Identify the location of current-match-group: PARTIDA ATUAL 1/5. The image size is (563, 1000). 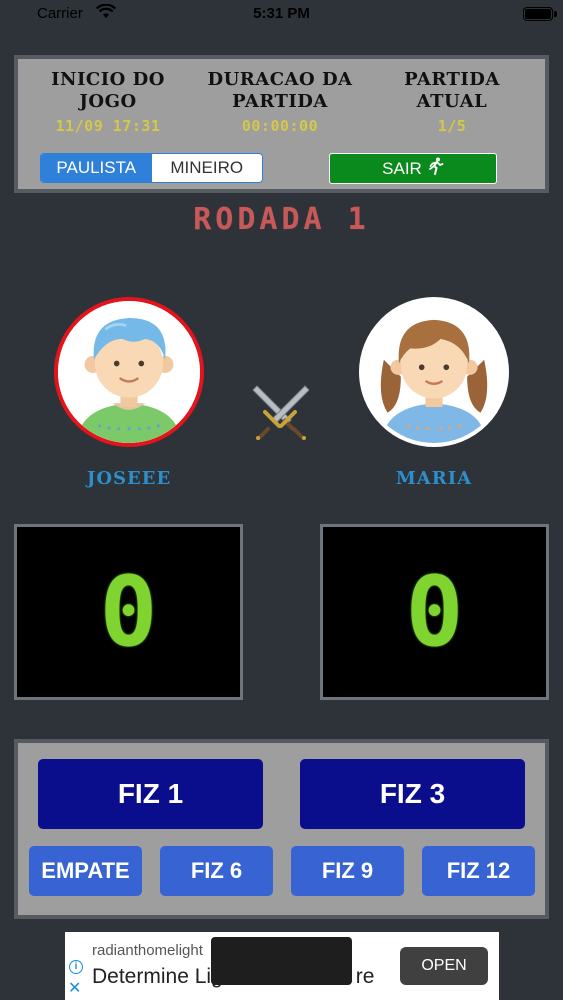
(452, 102).